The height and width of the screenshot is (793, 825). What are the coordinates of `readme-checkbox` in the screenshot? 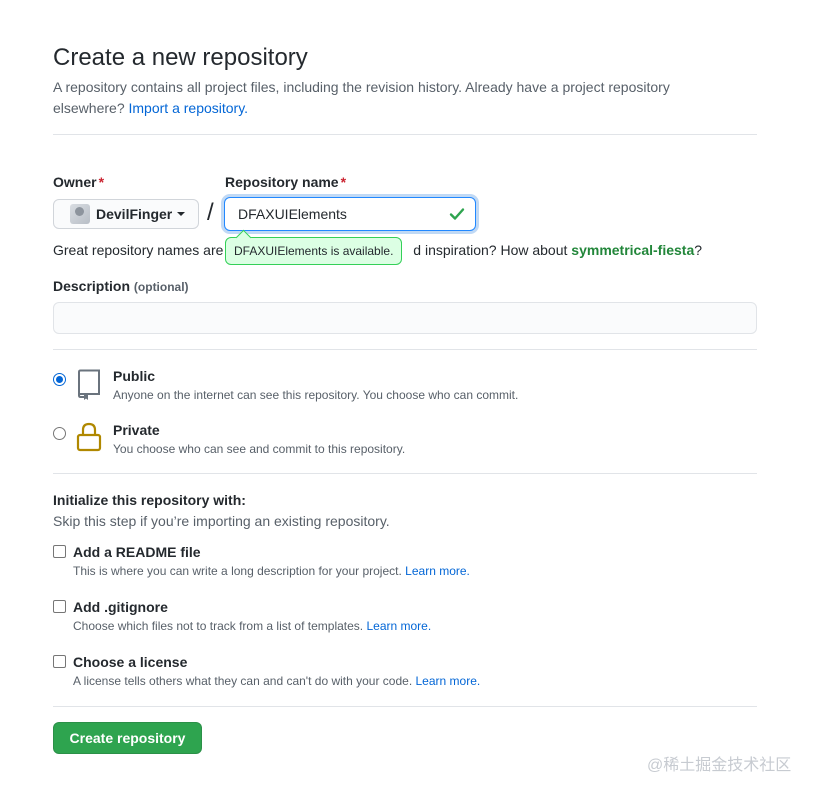 It's located at (59, 551).